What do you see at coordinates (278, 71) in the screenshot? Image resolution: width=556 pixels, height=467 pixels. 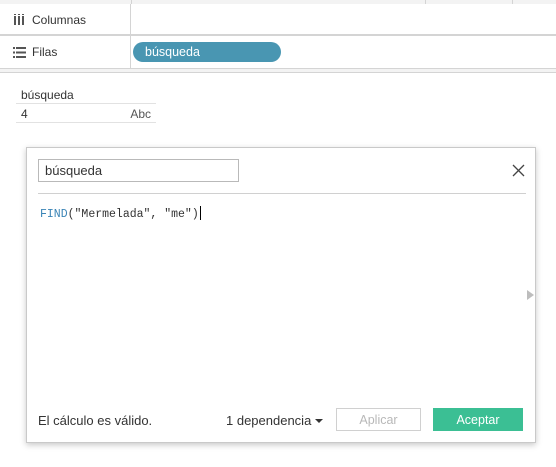 I see `shelf-separator` at bounding box center [278, 71].